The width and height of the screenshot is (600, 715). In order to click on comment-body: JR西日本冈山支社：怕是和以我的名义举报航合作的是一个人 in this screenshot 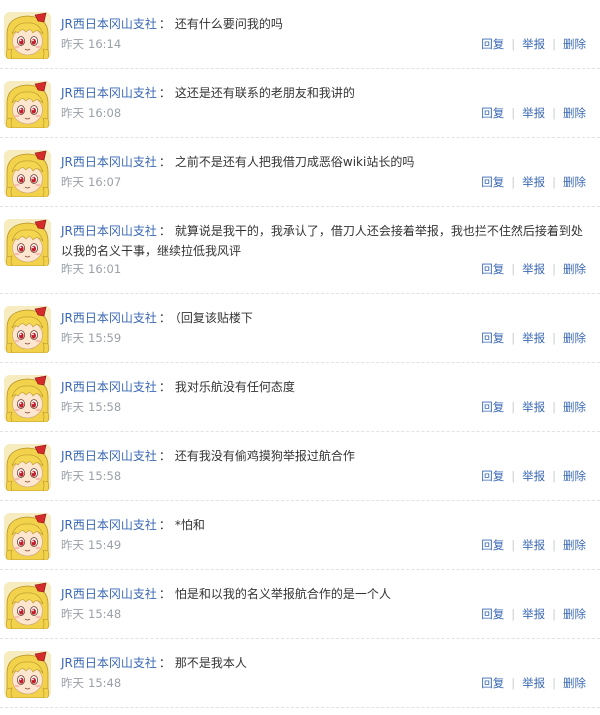, I will do `click(325, 594)`.